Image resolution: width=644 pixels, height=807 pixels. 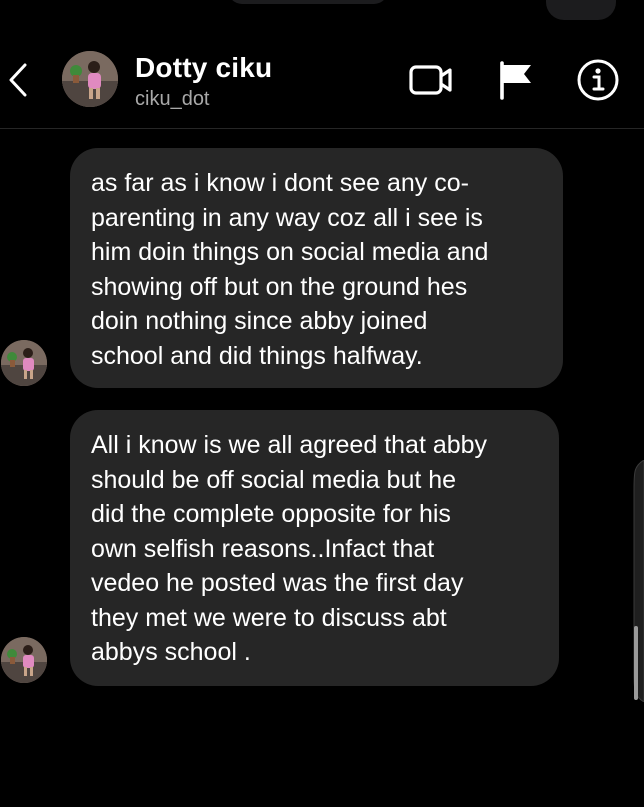 I want to click on video-call-icon, so click(x=430, y=80).